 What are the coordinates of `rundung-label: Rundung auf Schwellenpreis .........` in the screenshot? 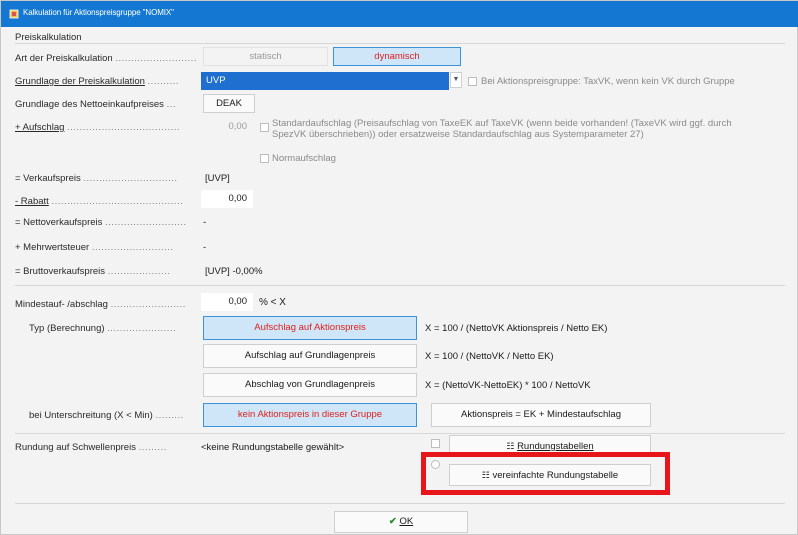 It's located at (91, 447).